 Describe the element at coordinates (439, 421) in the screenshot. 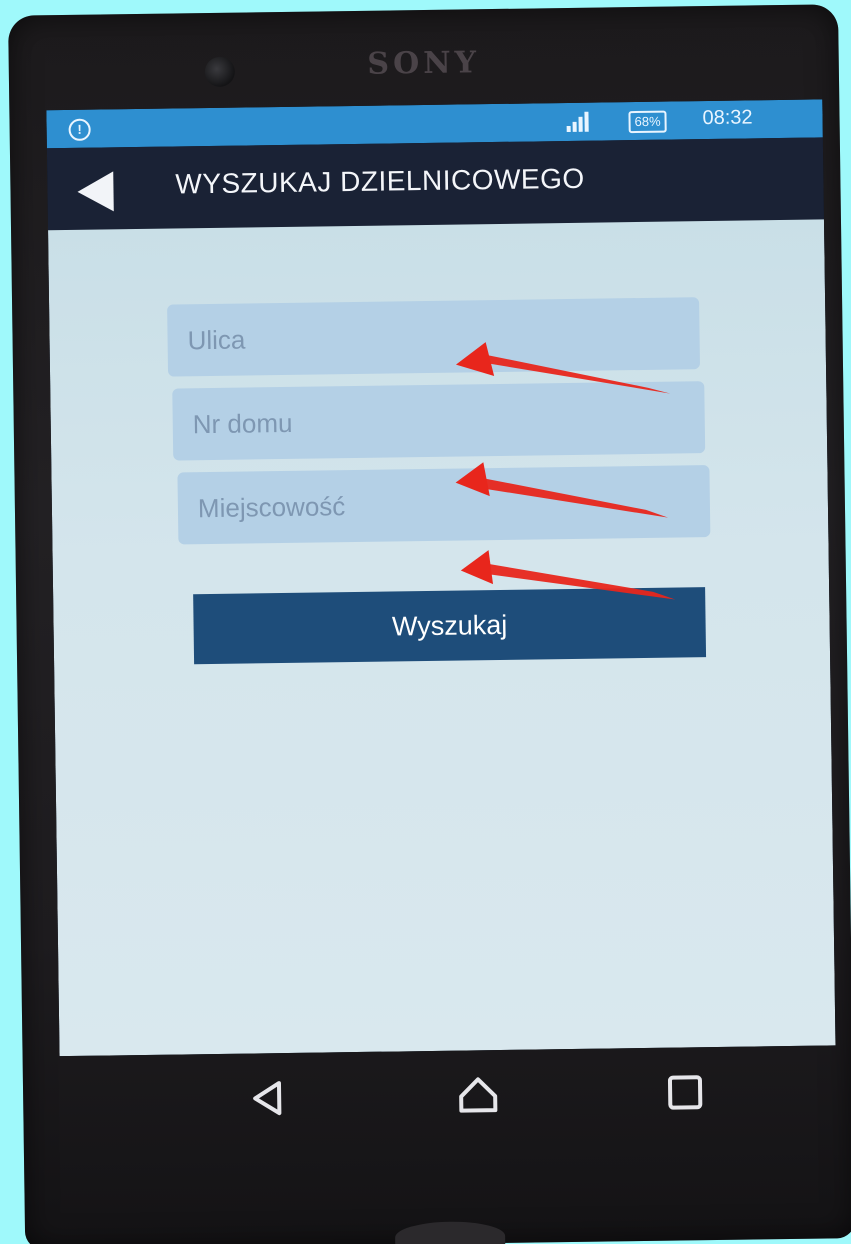

I see `house-number-input: Nr domu` at that location.